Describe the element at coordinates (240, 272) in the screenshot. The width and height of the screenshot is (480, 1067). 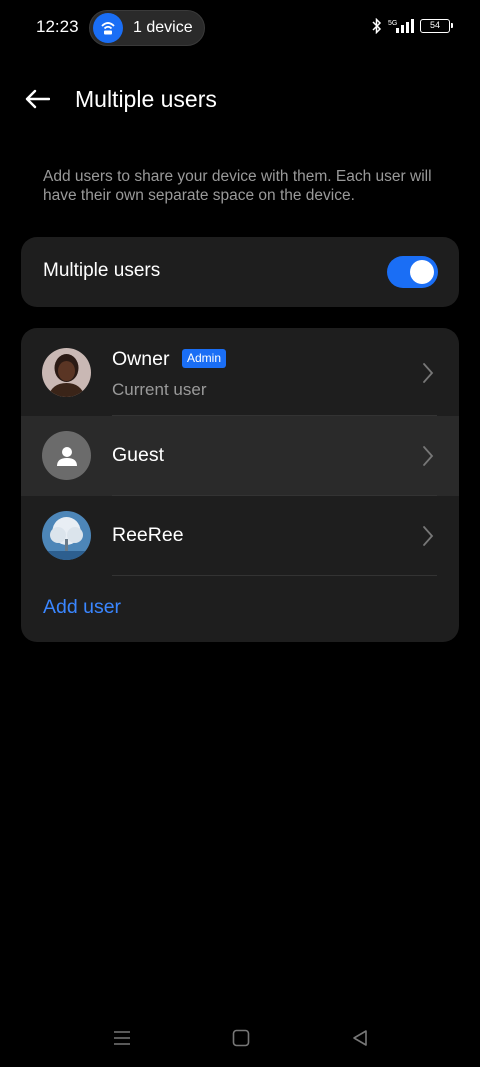
I see `multiple-users-toggle-row: Multiple users` at that location.